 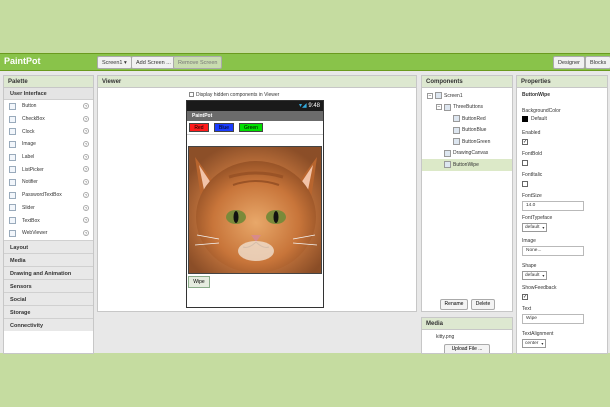 What do you see at coordinates (467, 96) in the screenshot?
I see `tree-item-screen1: − Screen1` at bounding box center [467, 96].